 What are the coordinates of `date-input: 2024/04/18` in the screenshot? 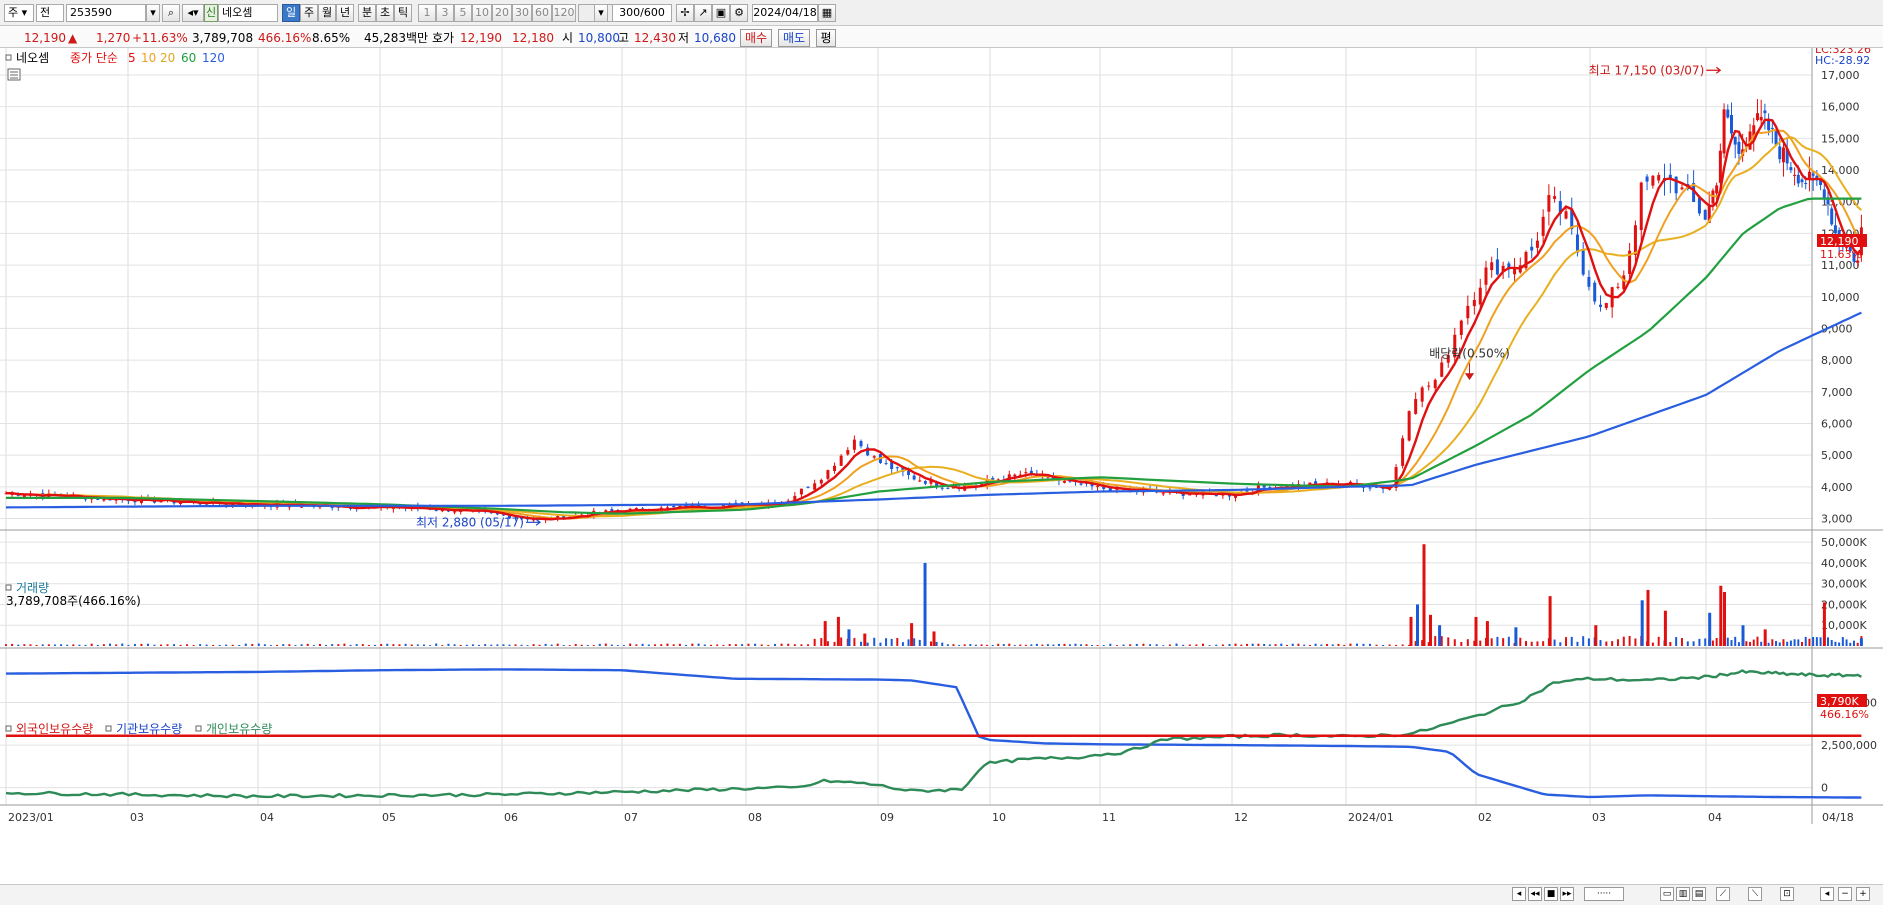 It's located at (785, 13).